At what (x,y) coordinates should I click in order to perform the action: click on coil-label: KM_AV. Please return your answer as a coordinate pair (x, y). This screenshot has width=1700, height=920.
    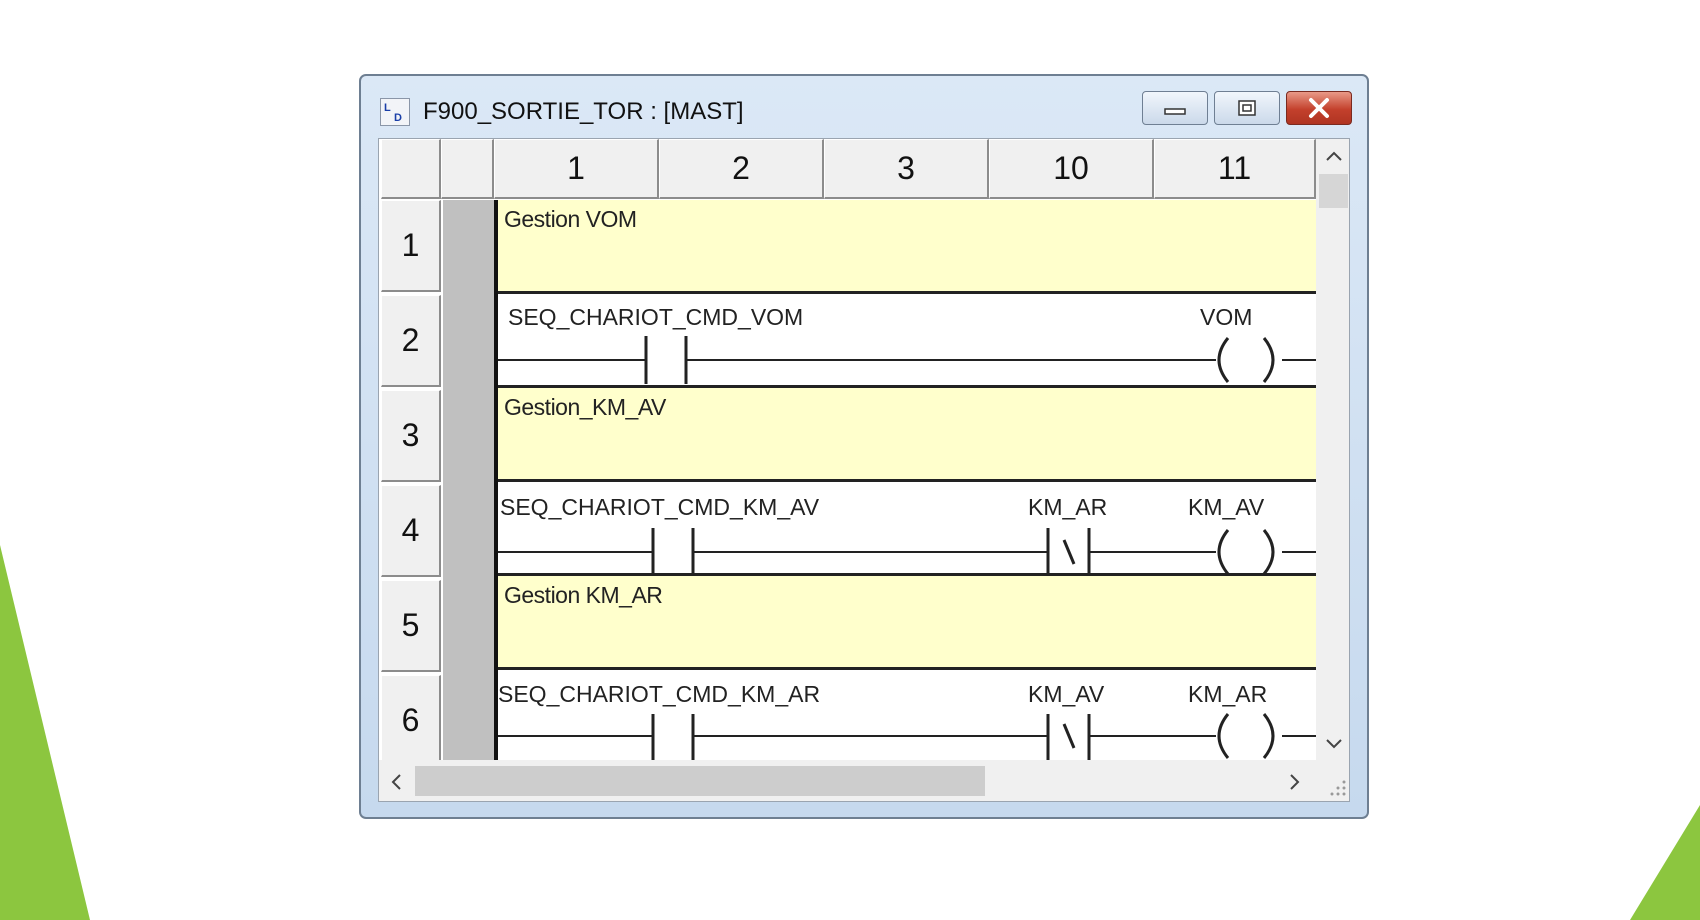
    Looking at the image, I should click on (1226, 507).